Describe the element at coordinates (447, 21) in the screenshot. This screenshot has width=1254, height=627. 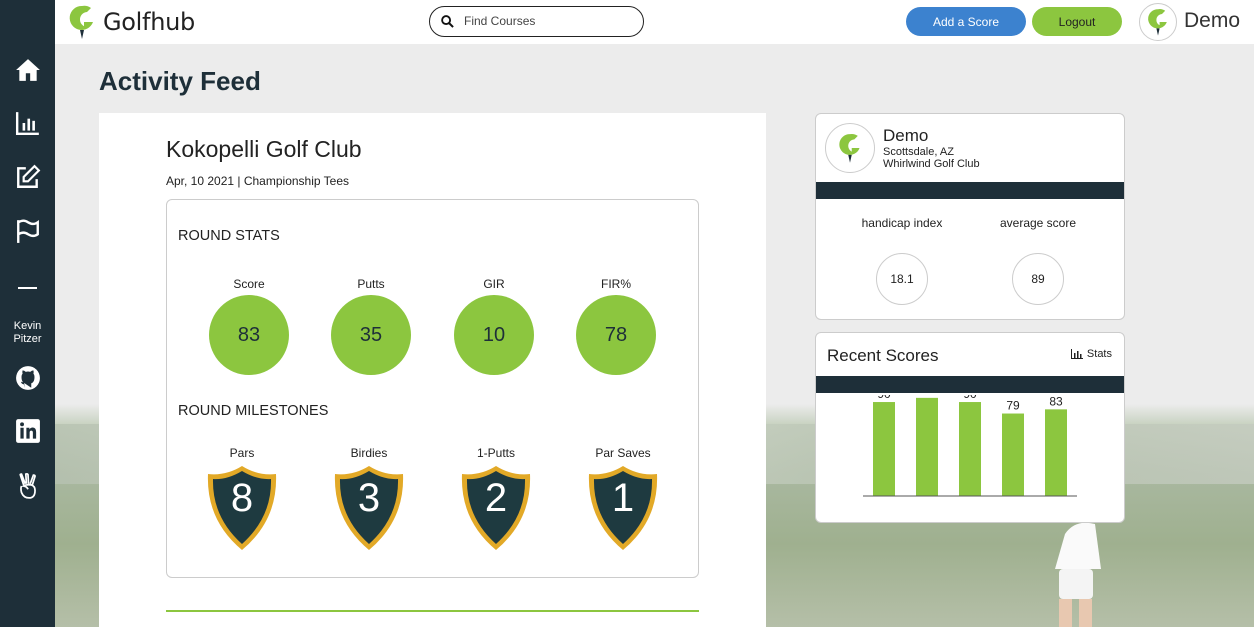
I see `search-icon` at that location.